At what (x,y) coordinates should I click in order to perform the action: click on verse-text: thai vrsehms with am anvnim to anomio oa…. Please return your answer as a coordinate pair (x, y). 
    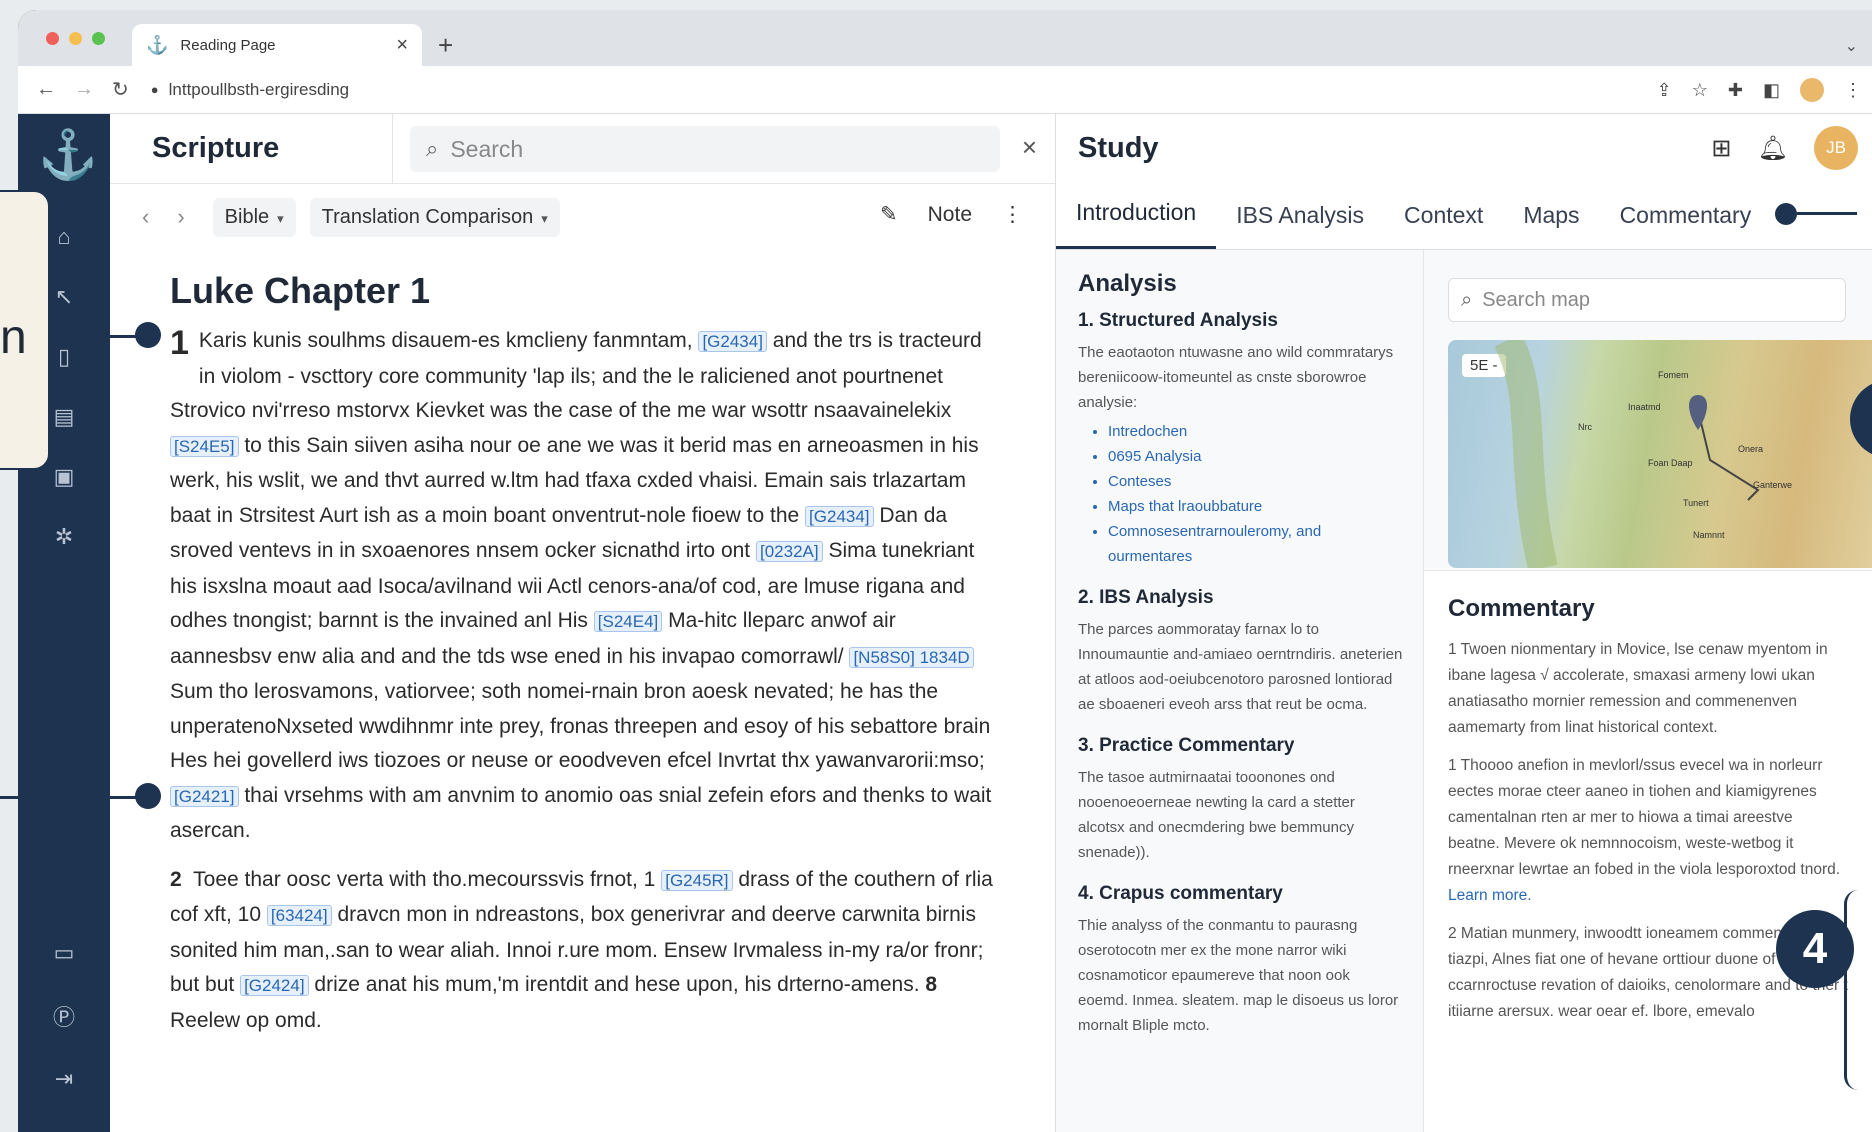
    Looking at the image, I should click on (581, 813).